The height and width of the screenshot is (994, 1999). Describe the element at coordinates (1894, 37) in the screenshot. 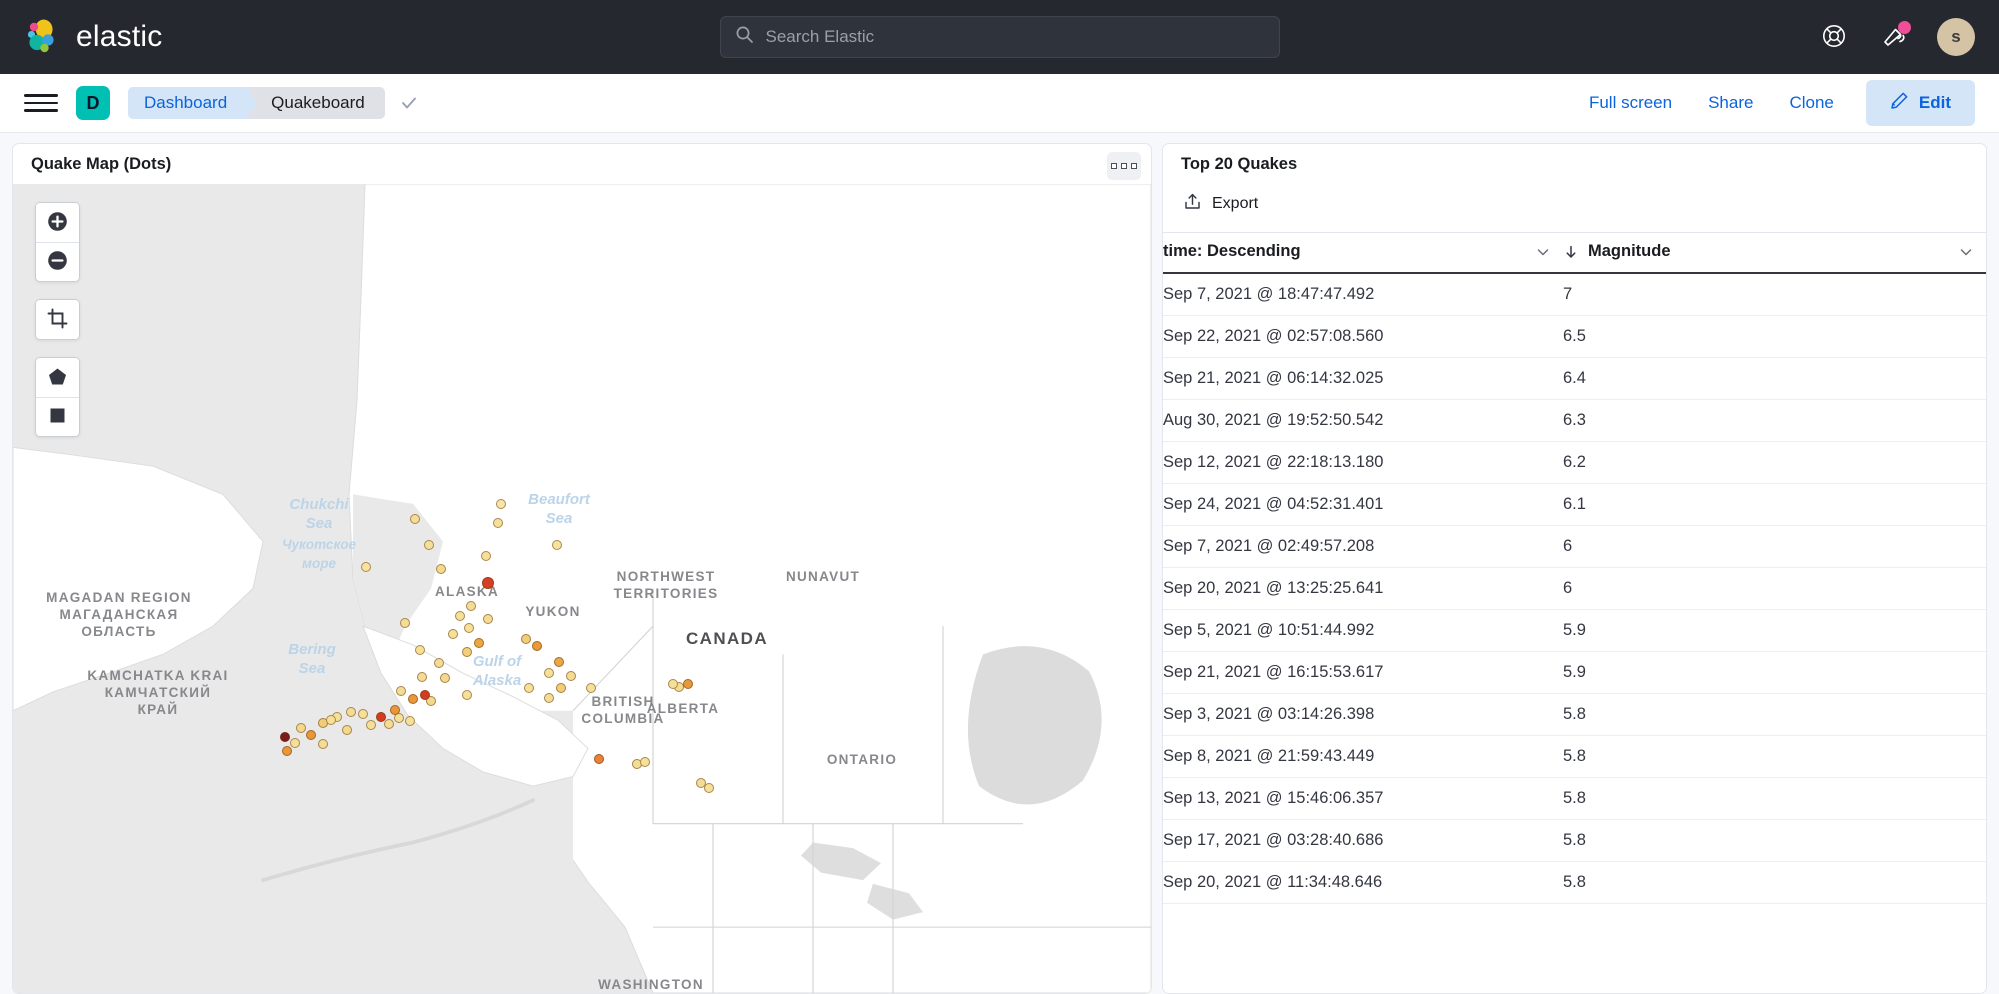

I see `news-feed-button` at that location.